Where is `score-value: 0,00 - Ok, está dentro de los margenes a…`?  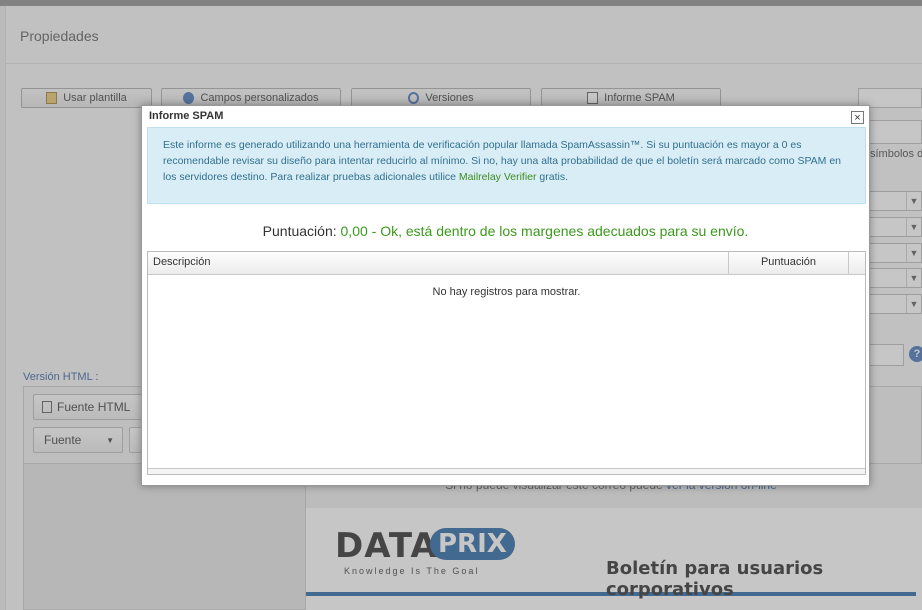
score-value: 0,00 - Ok, está dentro de los margenes a… is located at coordinates (544, 231).